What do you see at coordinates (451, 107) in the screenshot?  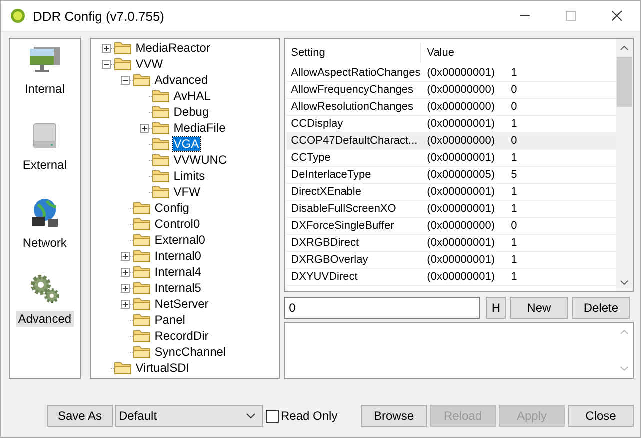 I see `table-row: AllowResolutionChanges (0x00000000) 0` at bounding box center [451, 107].